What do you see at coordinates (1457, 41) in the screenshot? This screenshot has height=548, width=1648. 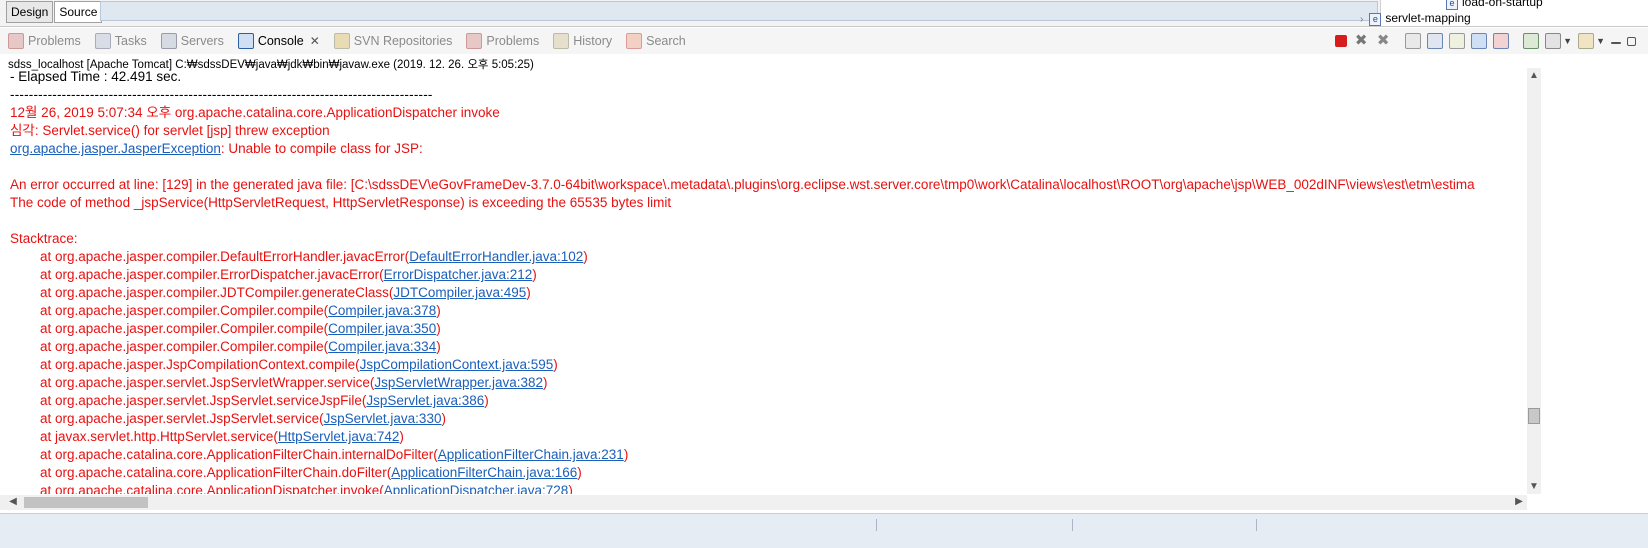 I see `word-wrap-icon` at bounding box center [1457, 41].